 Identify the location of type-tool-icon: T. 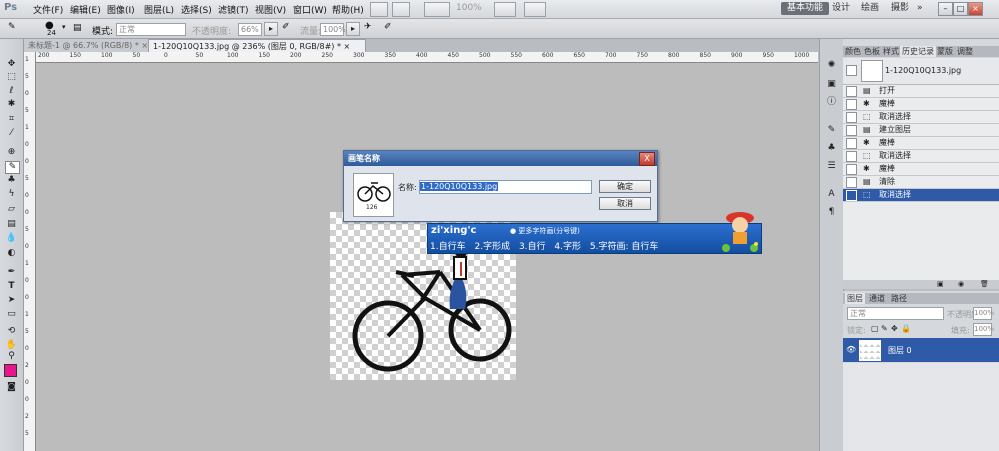
(11, 286).